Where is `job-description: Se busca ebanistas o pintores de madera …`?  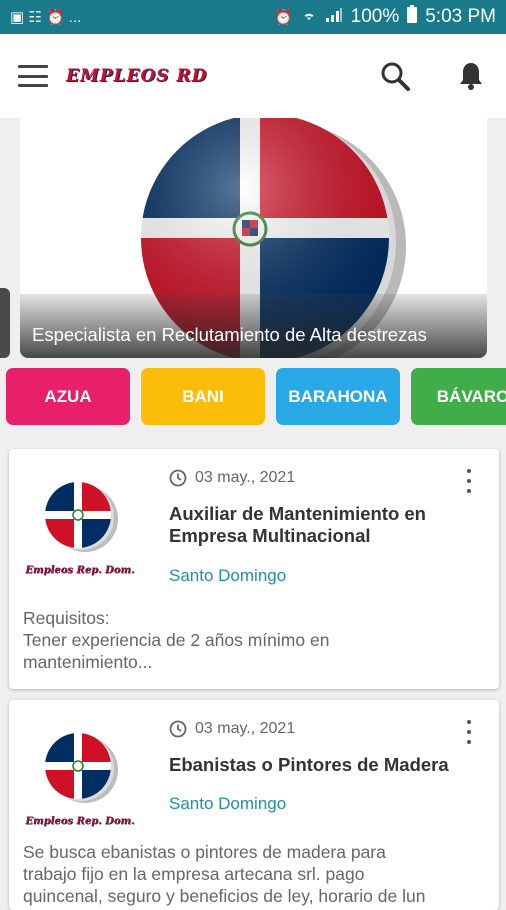 job-description: Se busca ebanistas o pintores de madera … is located at coordinates (254, 874).